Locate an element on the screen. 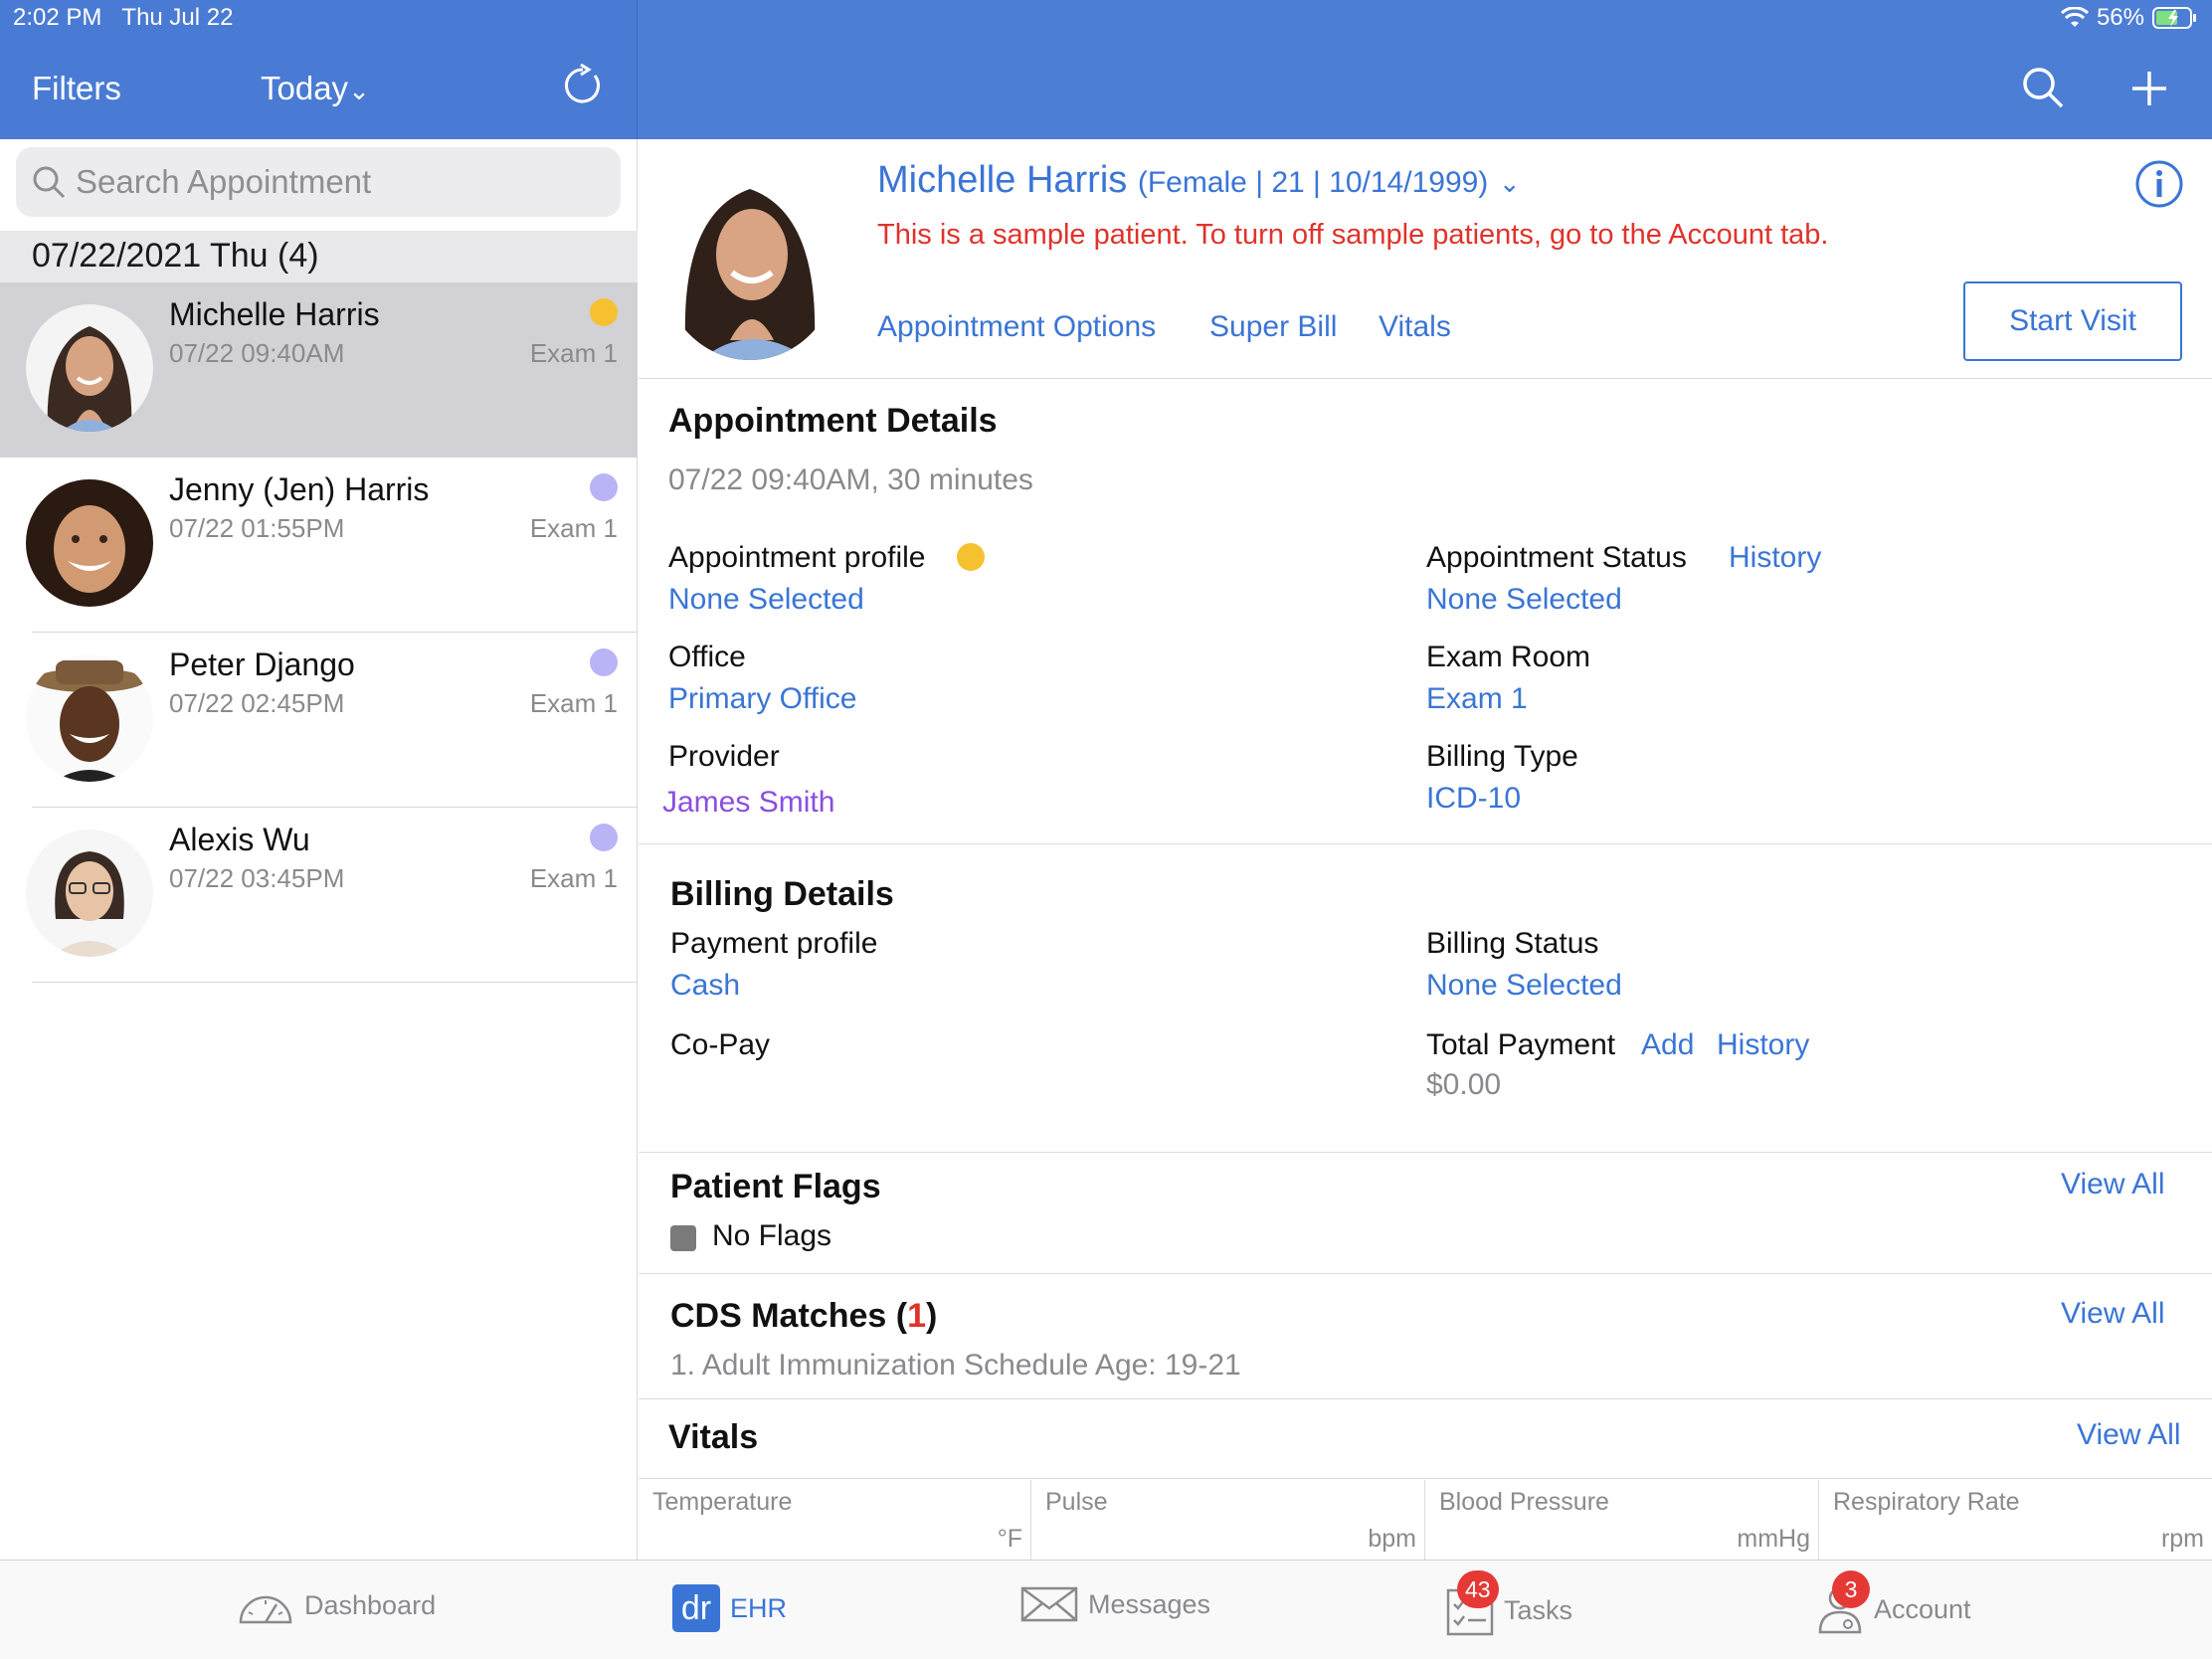 The width and height of the screenshot is (2212, 1659). no-flags-text: No Flags is located at coordinates (772, 1235).